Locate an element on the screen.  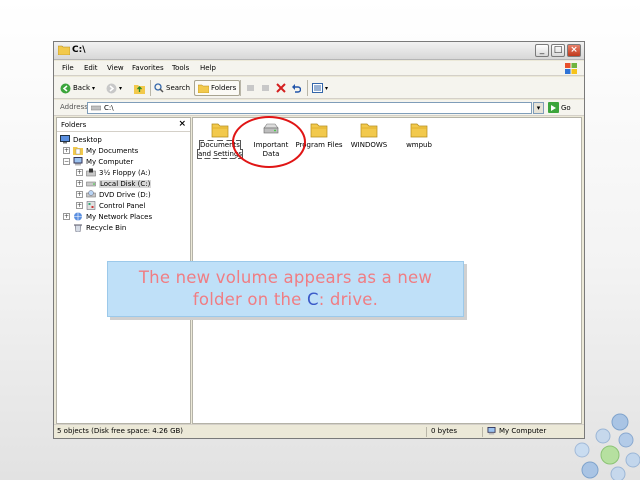
copy-to-button is located at coordinates (266, 88).